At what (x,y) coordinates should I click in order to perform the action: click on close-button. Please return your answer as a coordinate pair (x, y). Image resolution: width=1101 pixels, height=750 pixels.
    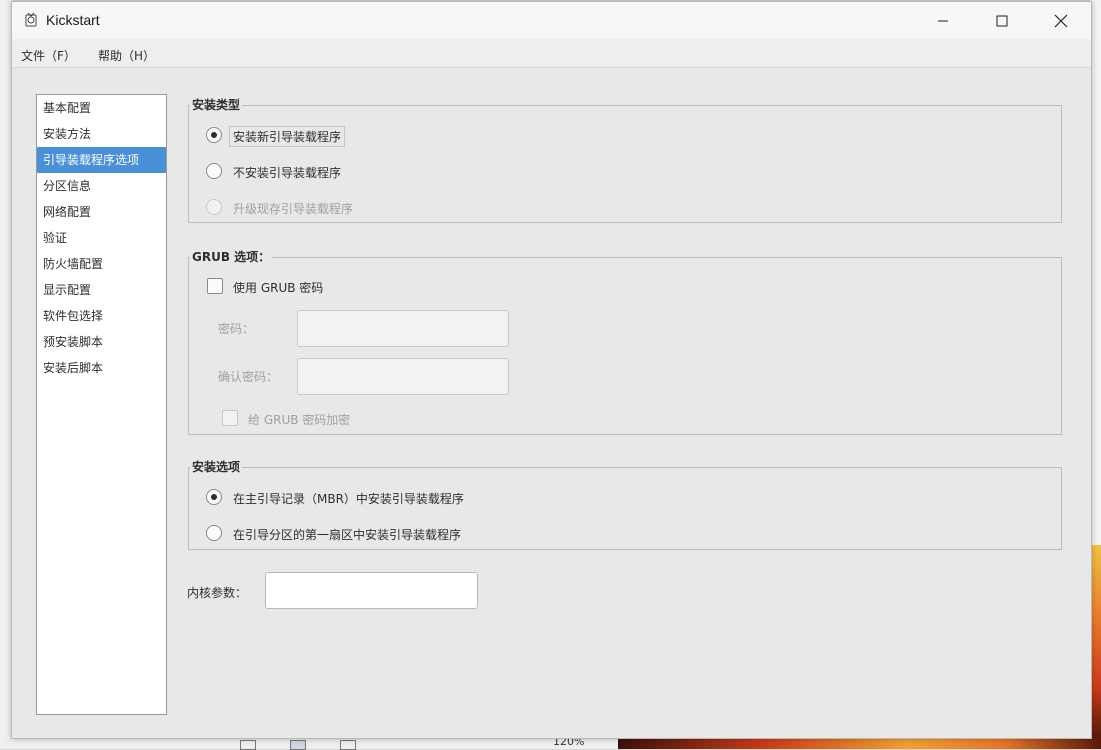
    Looking at the image, I should click on (1061, 20).